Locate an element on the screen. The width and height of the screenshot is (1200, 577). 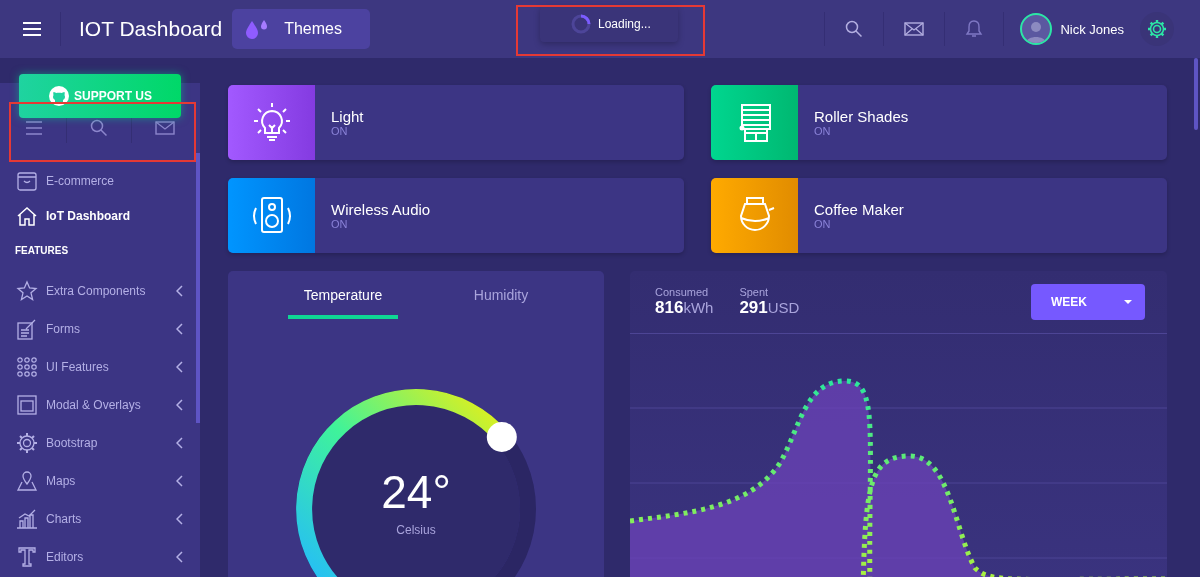
temperature-unit: Celsius is located at coordinates (416, 530).